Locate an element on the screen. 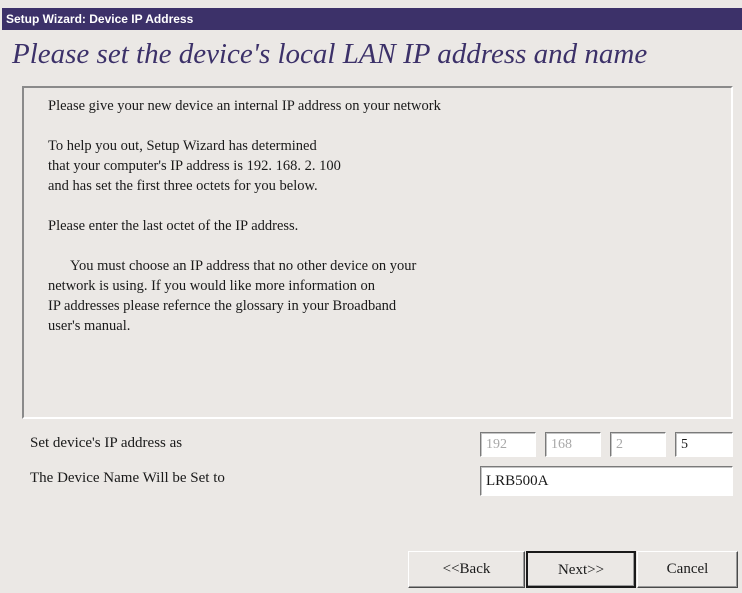 Image resolution: width=742 pixels, height=593 pixels. back-button: <<Back is located at coordinates (466, 569).